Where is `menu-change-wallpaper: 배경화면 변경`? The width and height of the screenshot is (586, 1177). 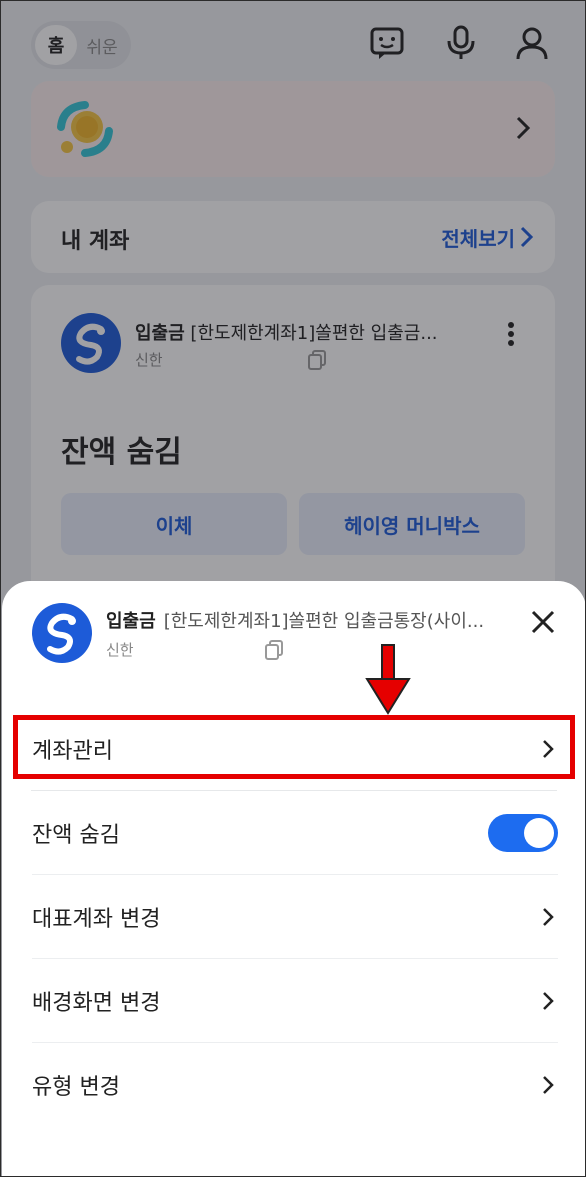 menu-change-wallpaper: 배경화면 변경 is located at coordinates (295, 1001).